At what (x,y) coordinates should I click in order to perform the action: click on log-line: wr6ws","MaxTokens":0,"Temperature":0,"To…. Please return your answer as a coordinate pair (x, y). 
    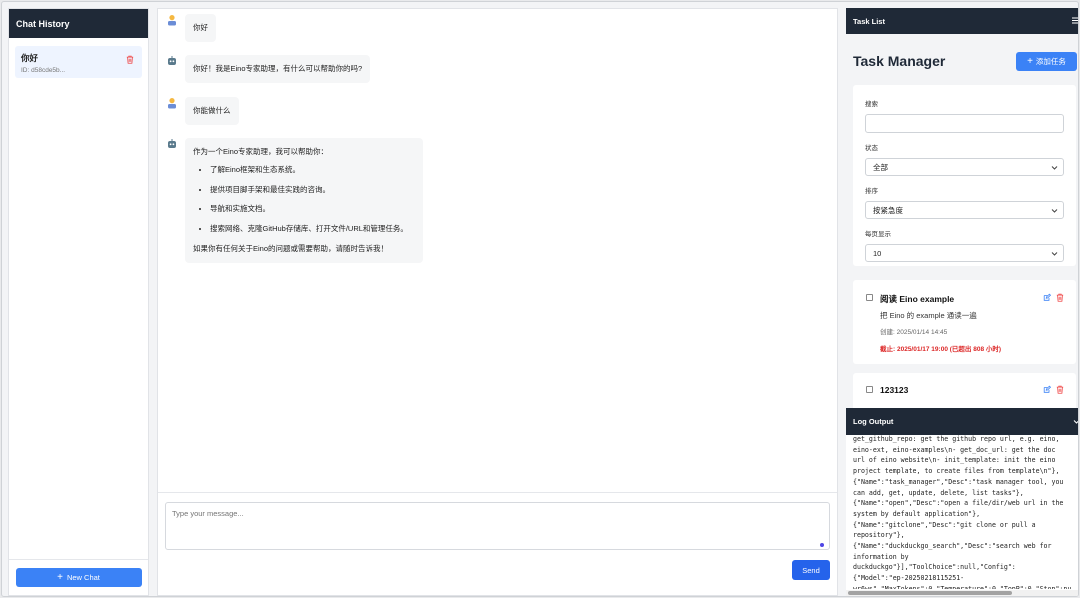
    Looking at the image, I should click on (962, 586).